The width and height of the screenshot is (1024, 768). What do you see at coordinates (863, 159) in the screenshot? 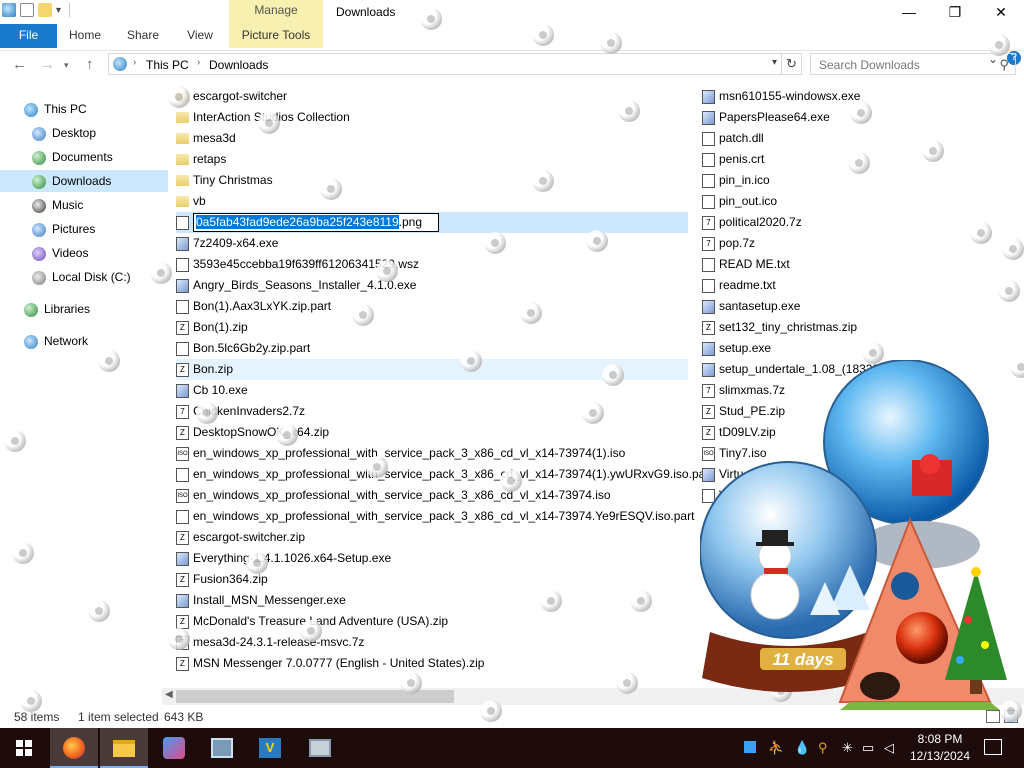
I see `file-row: penis.crt` at bounding box center [863, 159].